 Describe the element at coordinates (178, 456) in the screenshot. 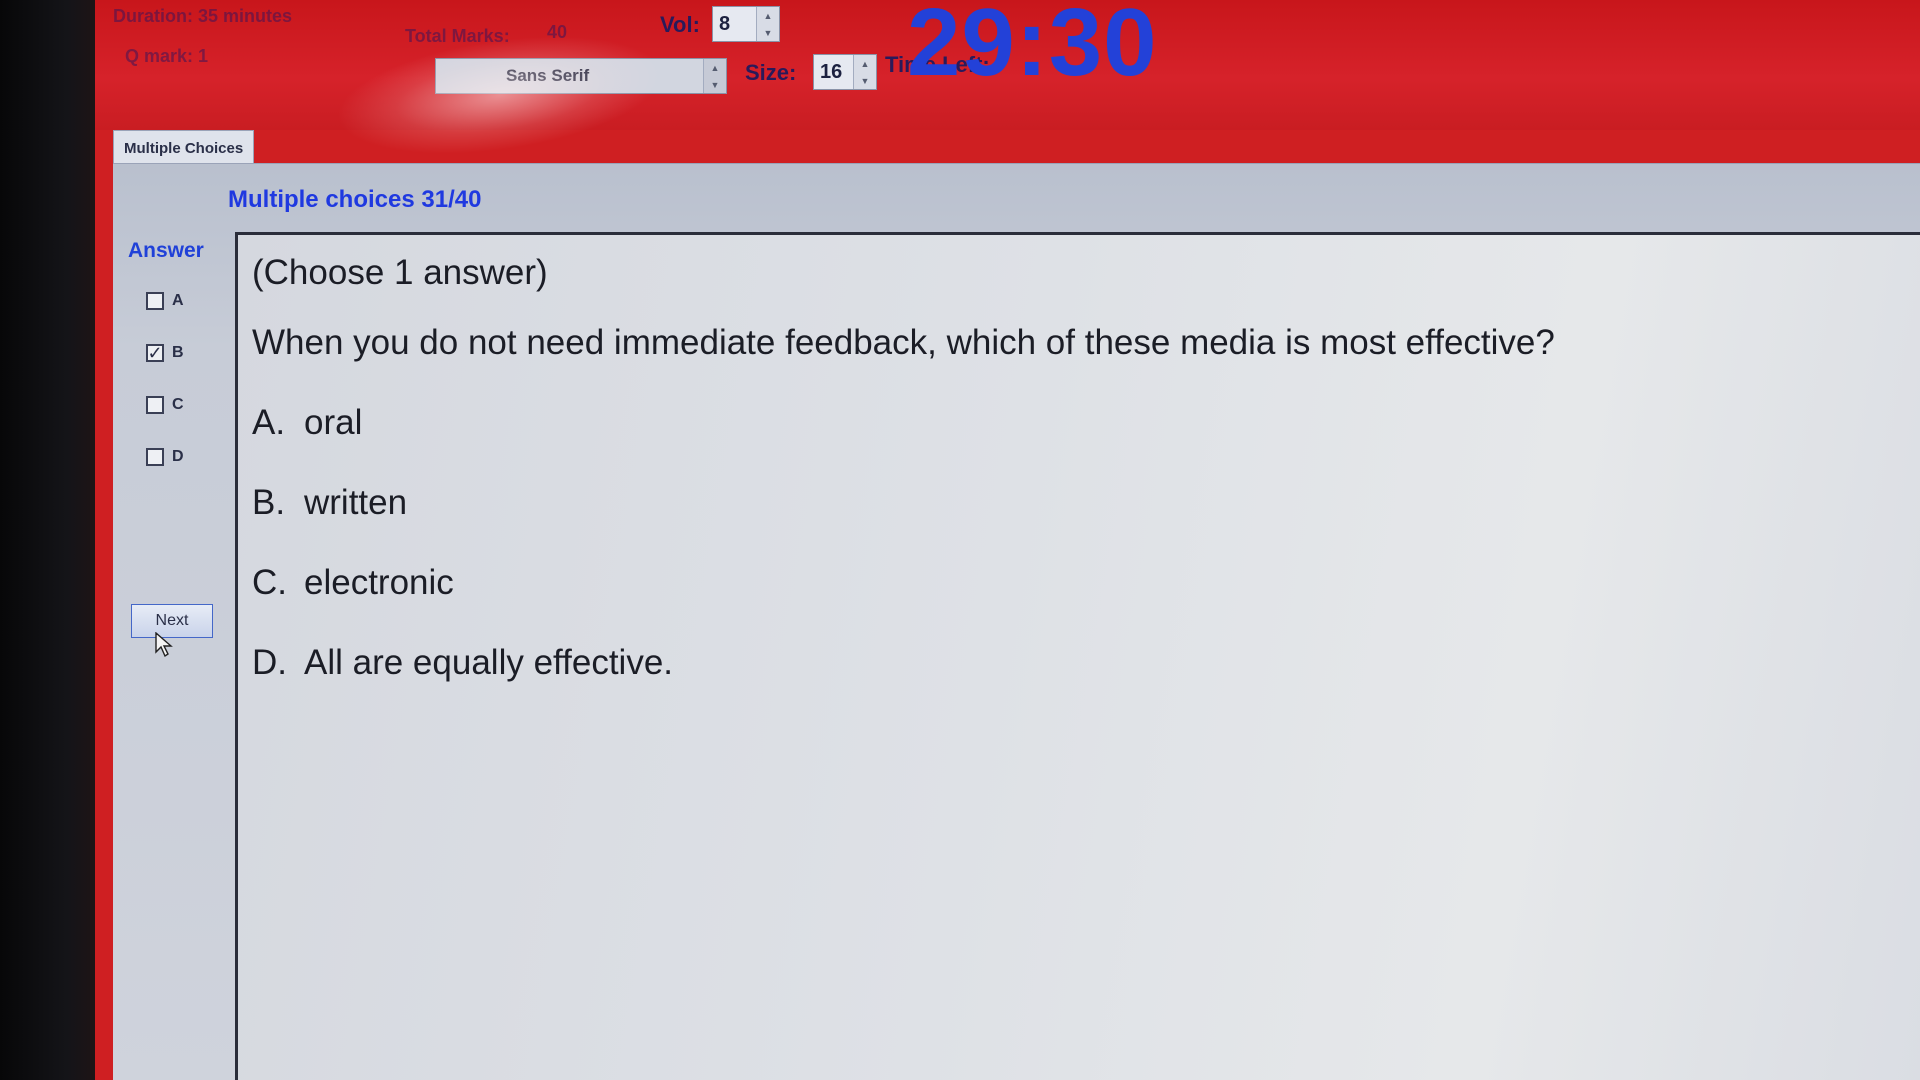

I see `option-letter: D` at that location.